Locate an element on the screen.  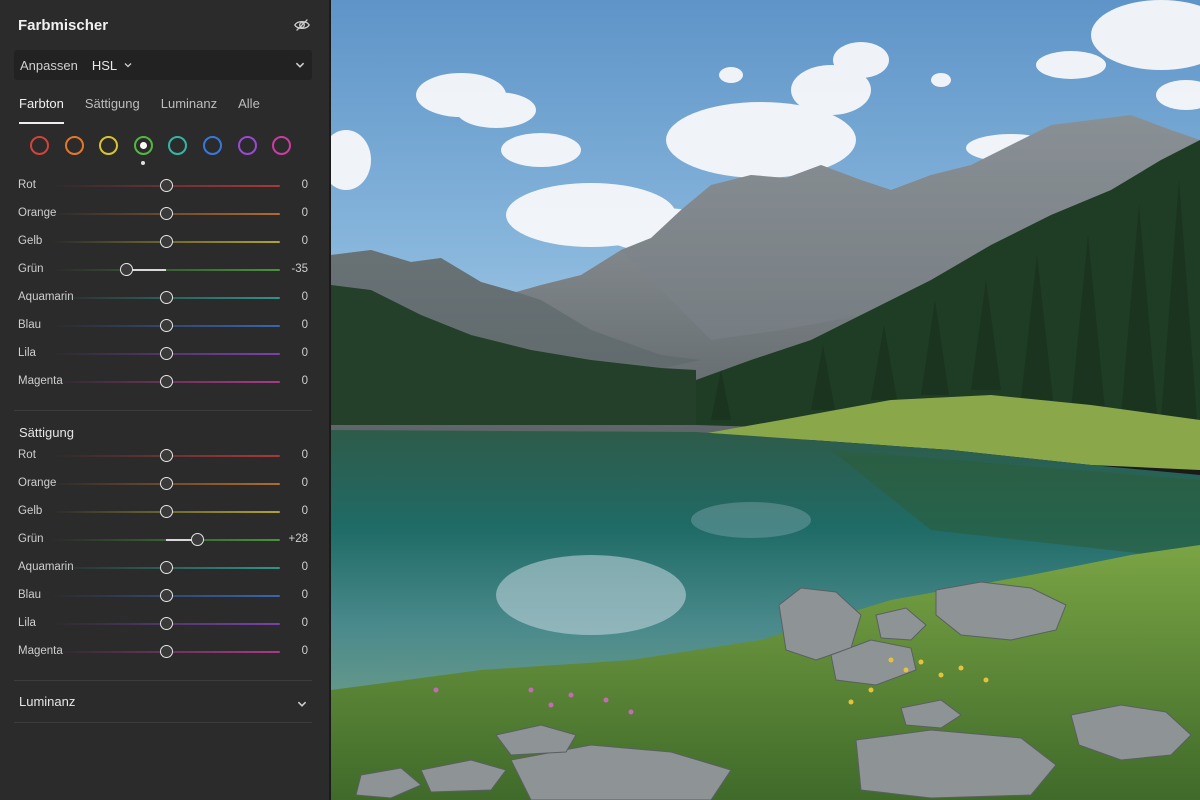
saturation-label: Lila is located at coordinates (27, 623).